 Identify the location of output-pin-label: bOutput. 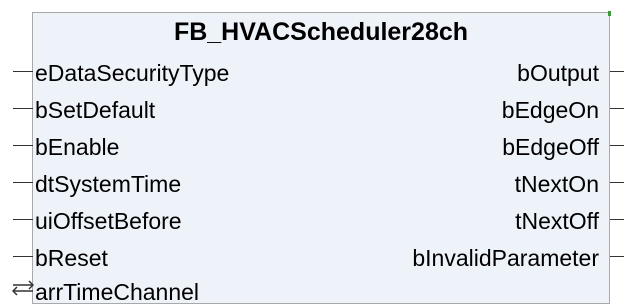
(558, 73).